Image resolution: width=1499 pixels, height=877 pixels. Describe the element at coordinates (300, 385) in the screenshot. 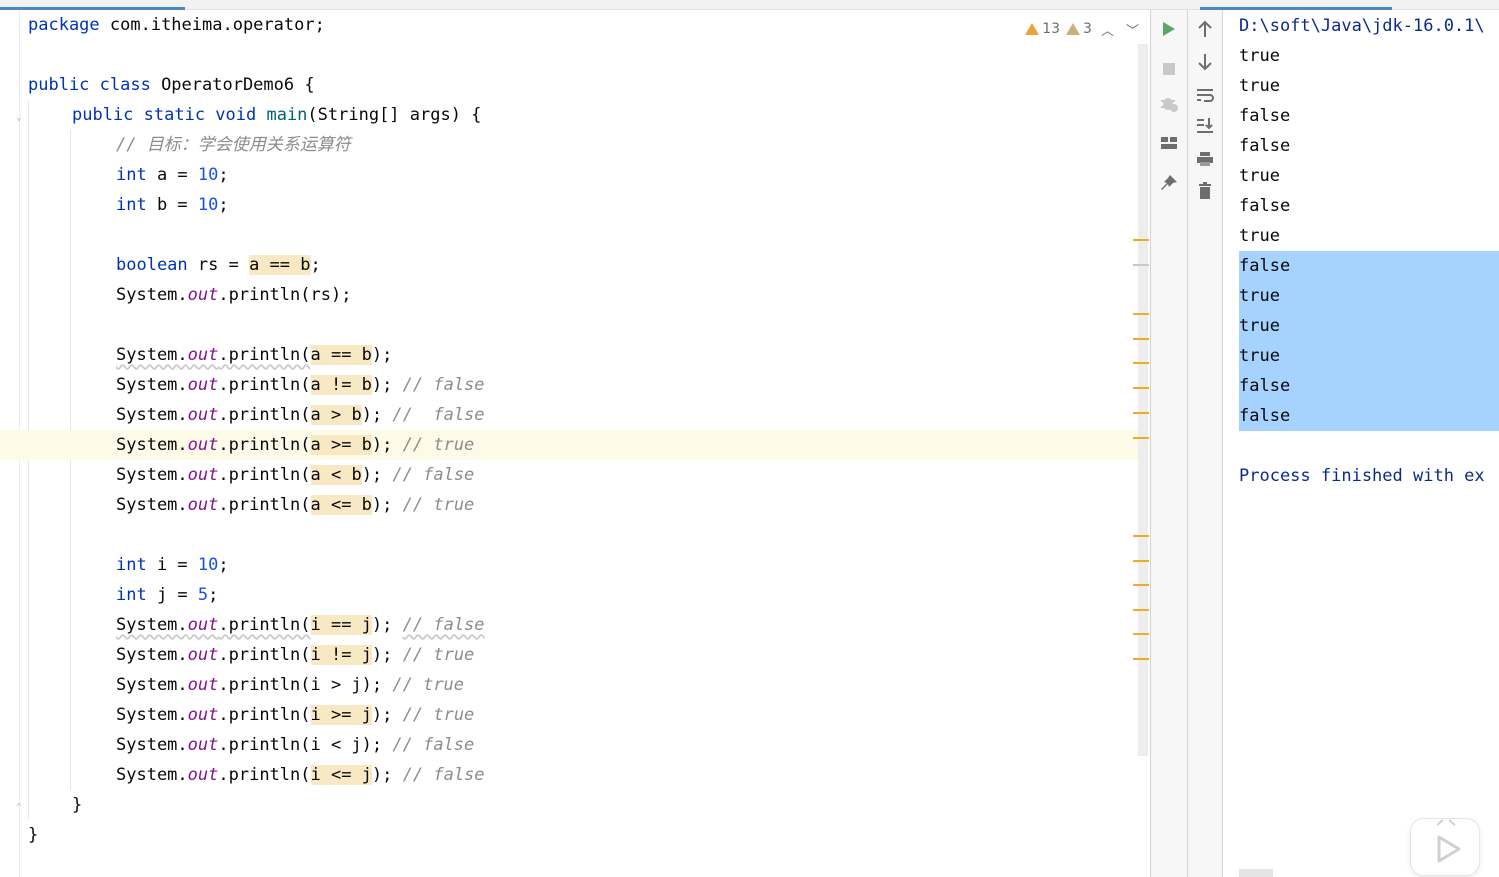

I see `code-line: System.out.println(a != b); // false` at that location.